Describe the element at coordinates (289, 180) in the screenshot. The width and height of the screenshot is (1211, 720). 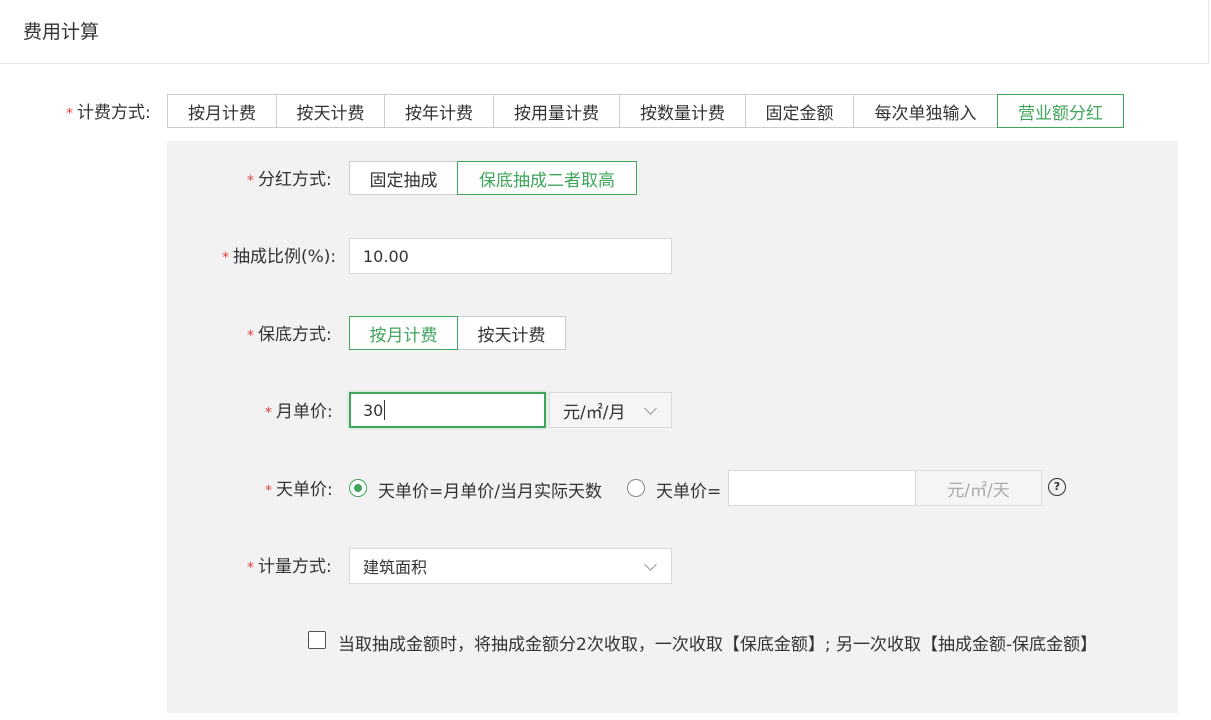
I see `dividend-method-label: * 分红方式:` at that location.